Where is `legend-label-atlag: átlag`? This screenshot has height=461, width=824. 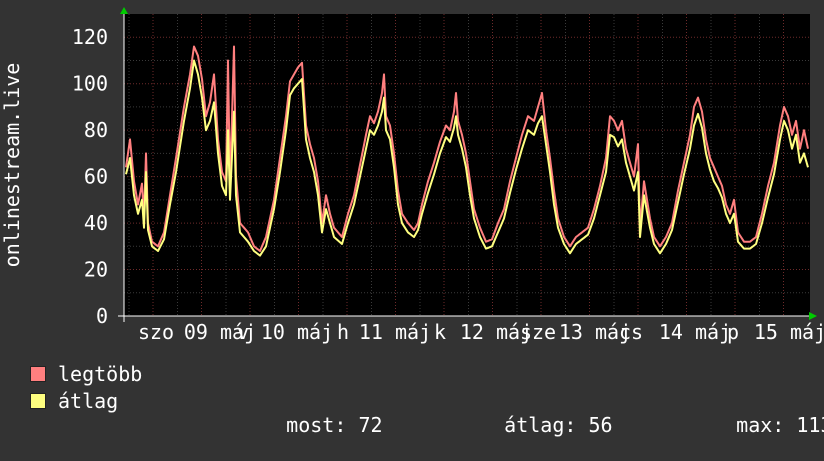
legend-label-atlag: átlag is located at coordinates (88, 401).